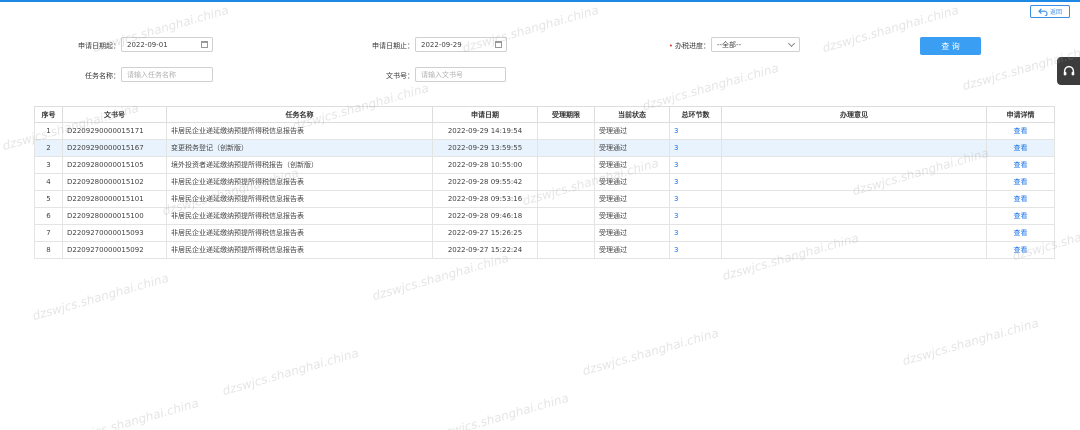  Describe the element at coordinates (566, 114) in the screenshot. I see `column-header: 受理期限` at that location.